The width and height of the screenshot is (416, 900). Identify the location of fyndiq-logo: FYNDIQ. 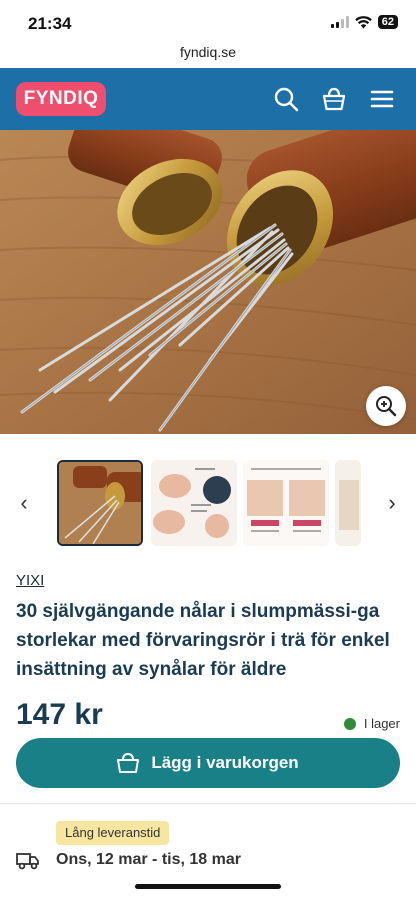
(61, 99).